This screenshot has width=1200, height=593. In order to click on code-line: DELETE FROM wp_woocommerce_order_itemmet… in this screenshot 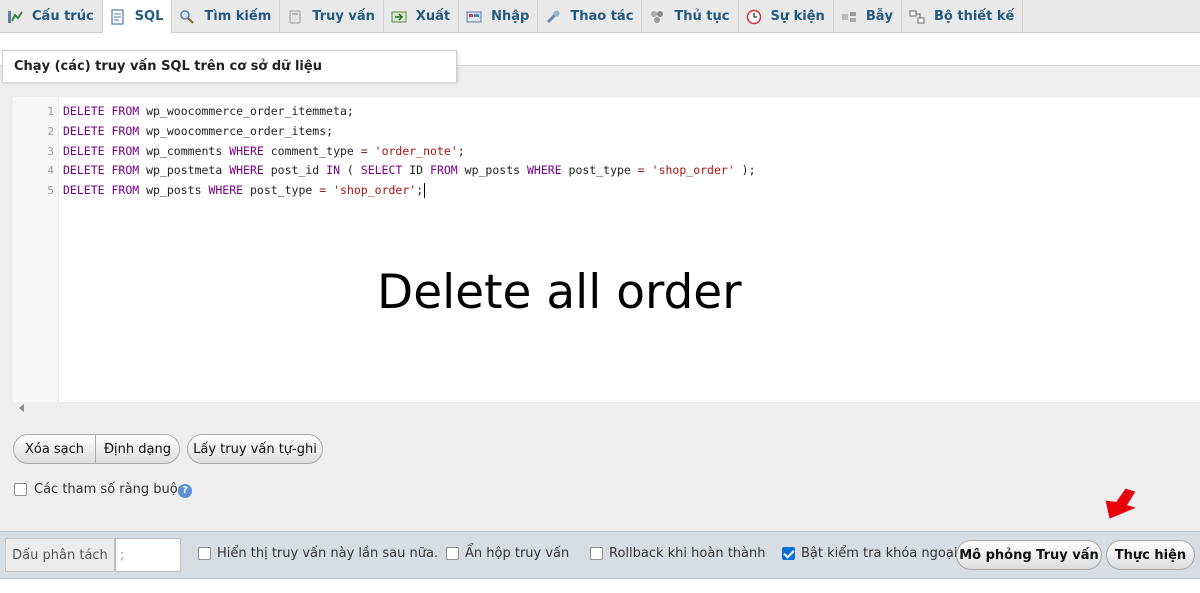, I will do `click(409, 112)`.